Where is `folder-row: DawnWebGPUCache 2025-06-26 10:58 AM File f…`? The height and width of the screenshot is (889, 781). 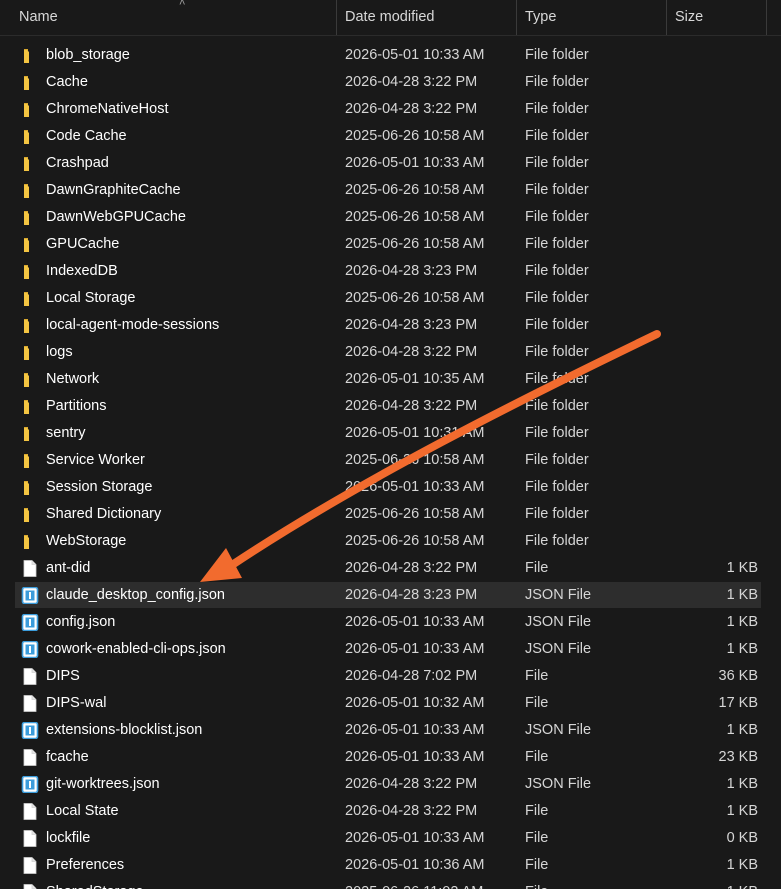
folder-row: DawnWebGPUCache 2025-06-26 10:58 AM File f… is located at coordinates (390, 217).